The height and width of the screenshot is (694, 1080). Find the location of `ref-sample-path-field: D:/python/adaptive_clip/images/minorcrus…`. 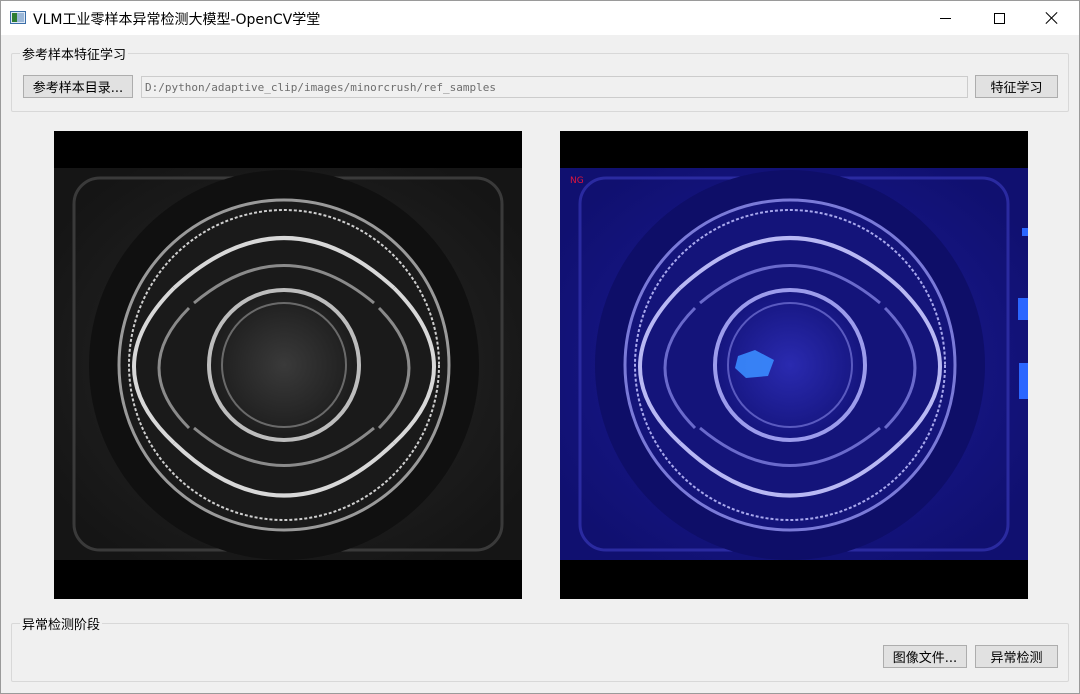

ref-sample-path-field: D:/python/adaptive_clip/images/minorcrus… is located at coordinates (554, 87).